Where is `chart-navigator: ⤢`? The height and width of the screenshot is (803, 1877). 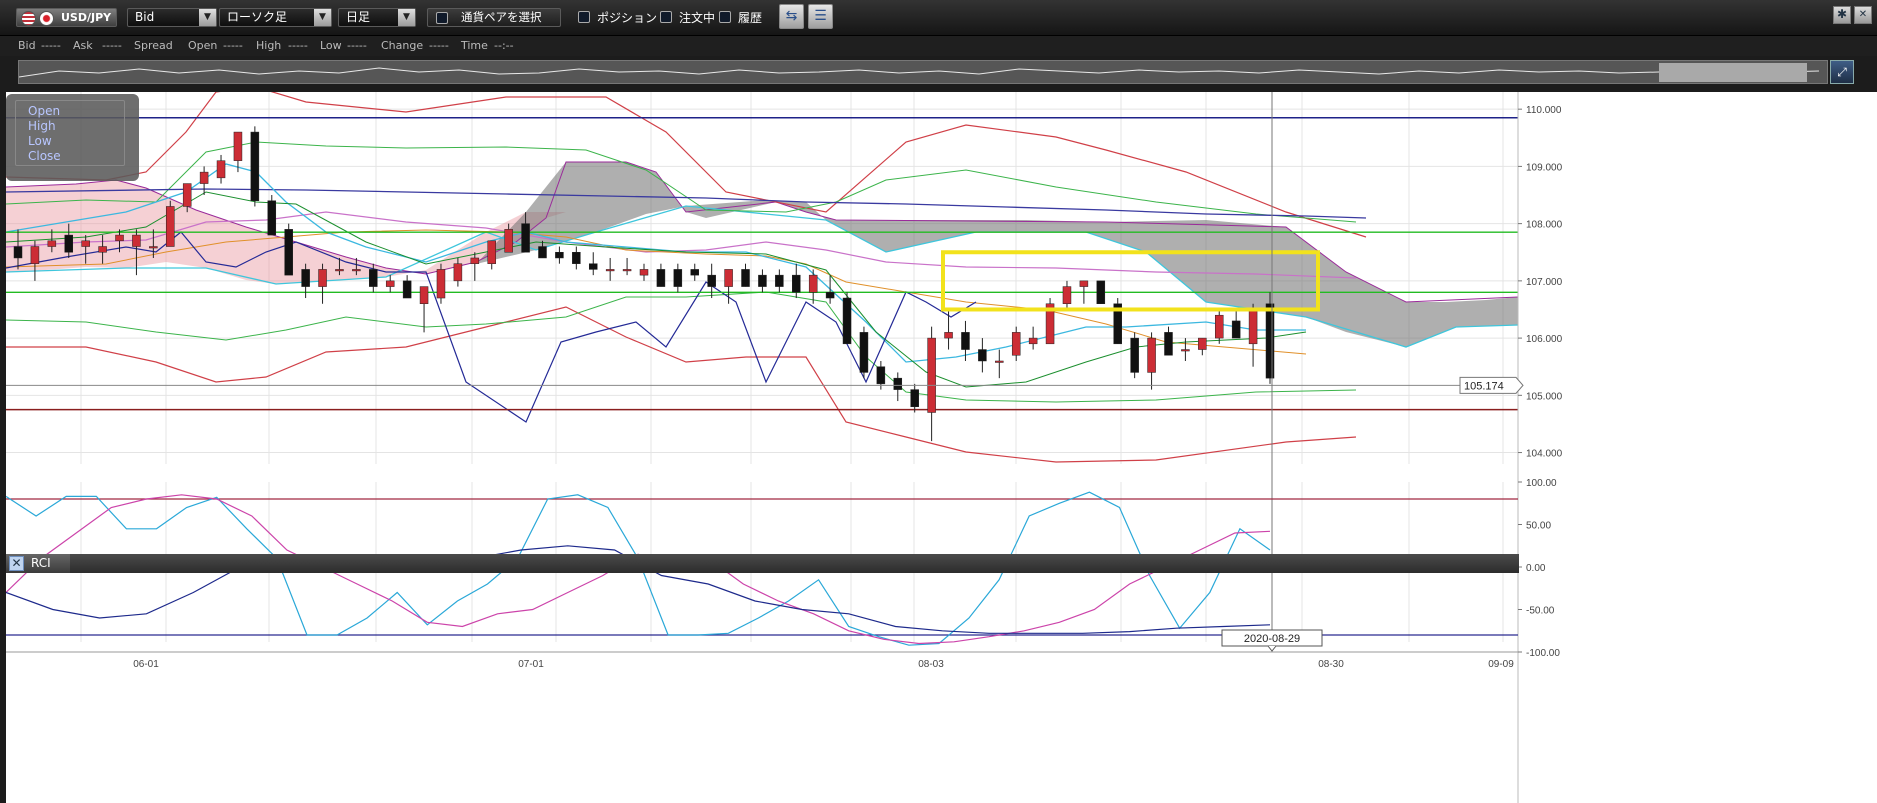 chart-navigator: ⤢ is located at coordinates (938, 73).